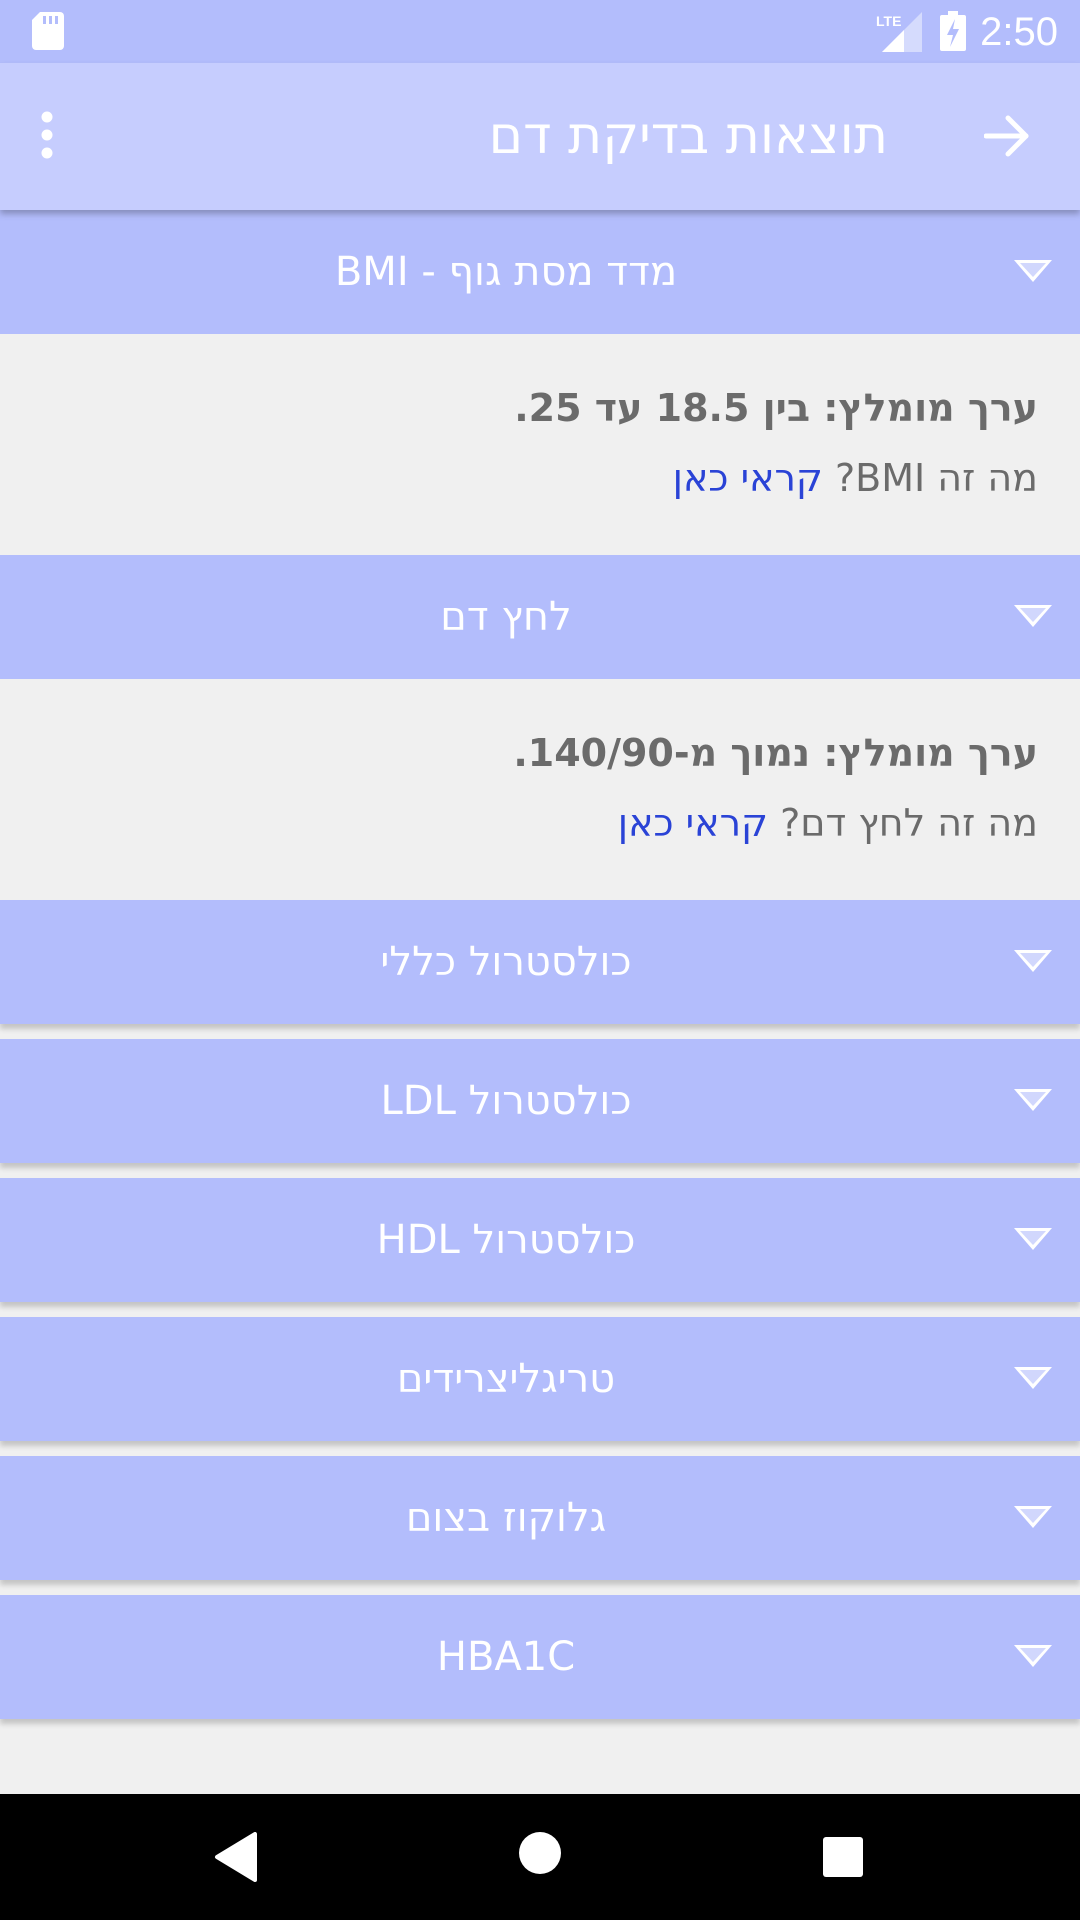 The image size is (1080, 1920). I want to click on status-time: 2:50, so click(1019, 32).